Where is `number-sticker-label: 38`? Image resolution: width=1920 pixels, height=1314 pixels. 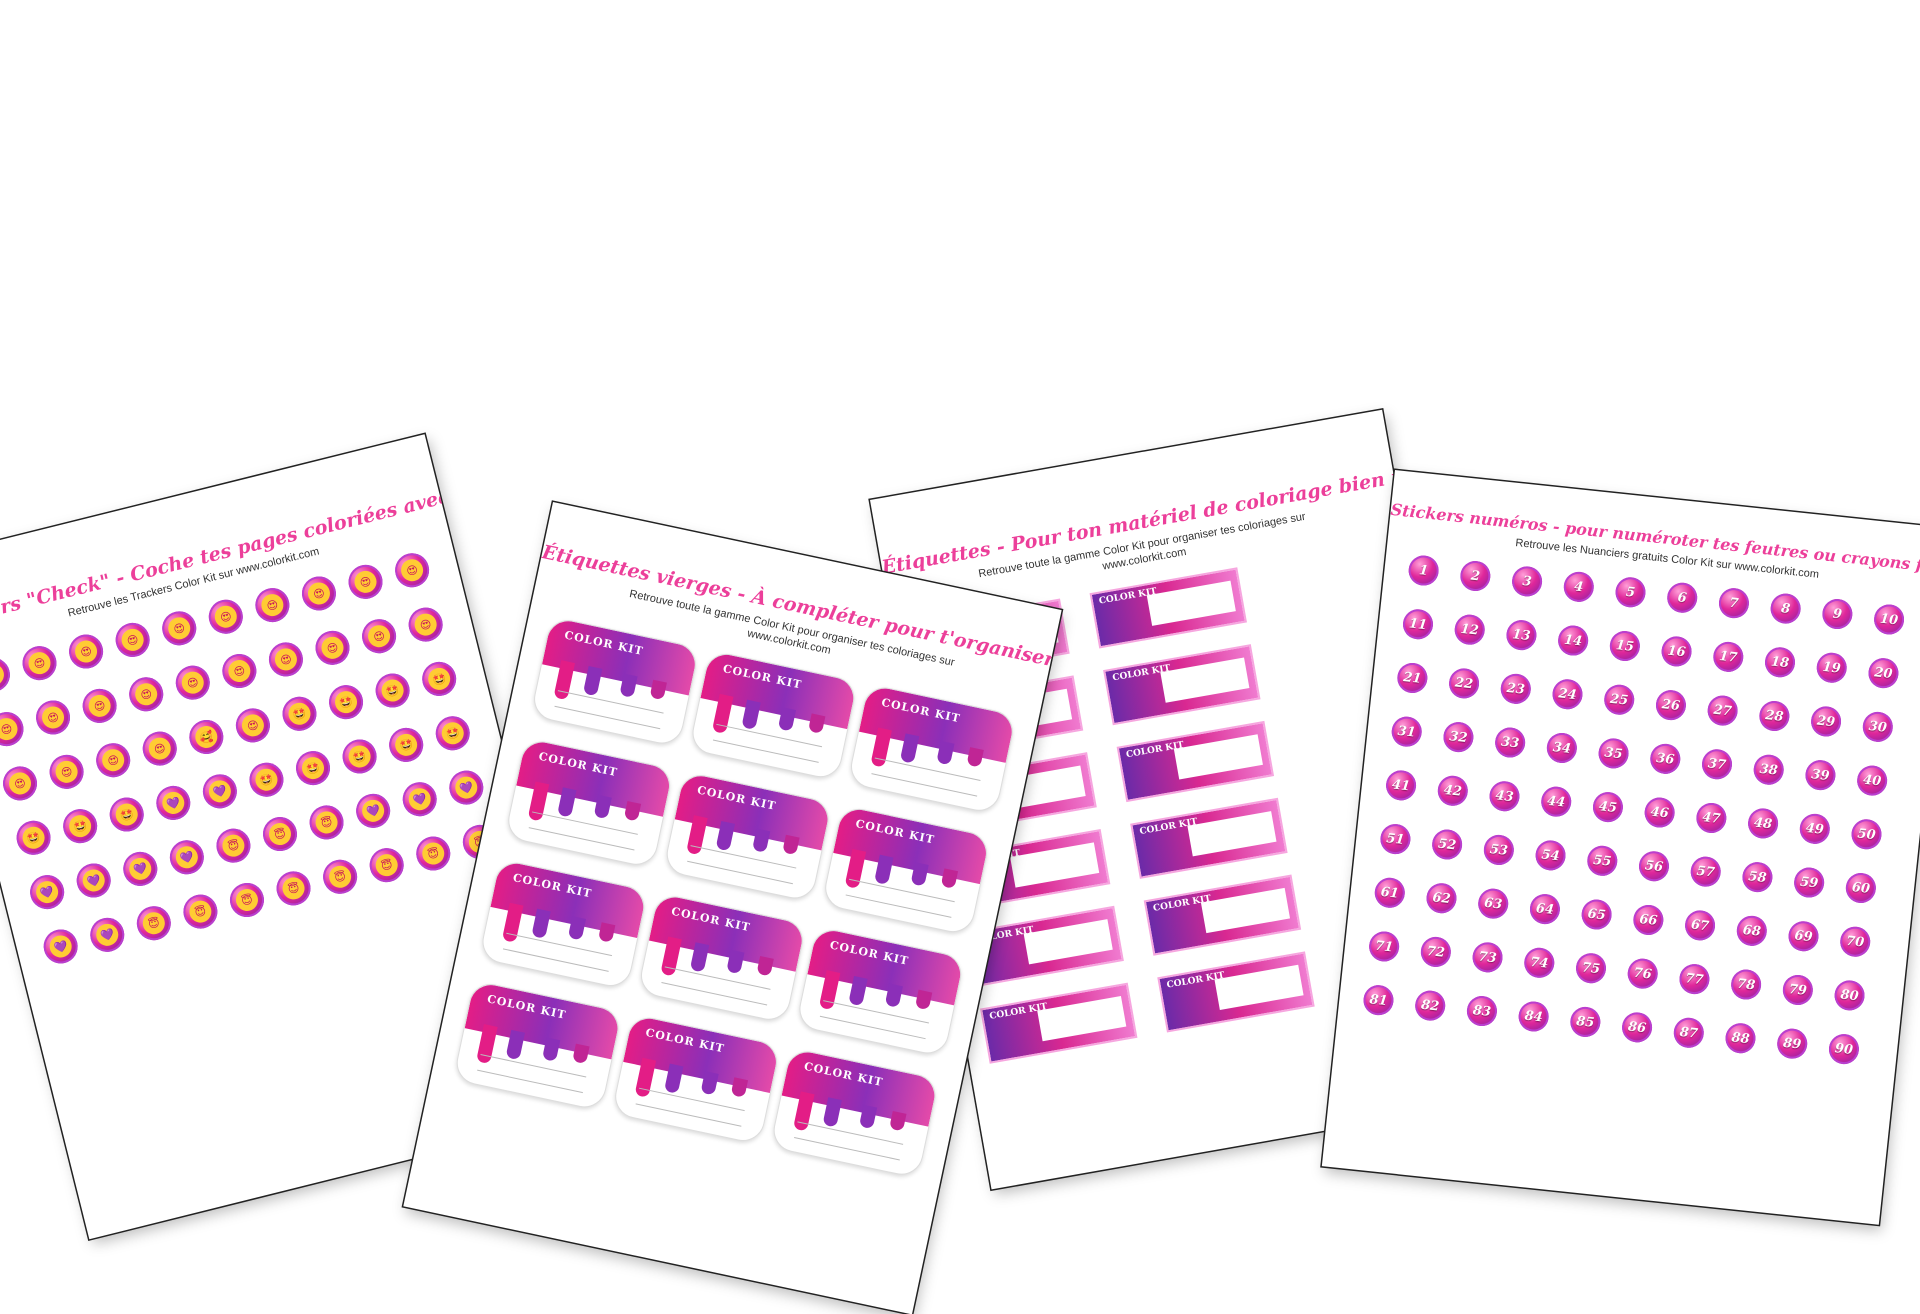
number-sticker-label: 38 is located at coordinates (1768, 770).